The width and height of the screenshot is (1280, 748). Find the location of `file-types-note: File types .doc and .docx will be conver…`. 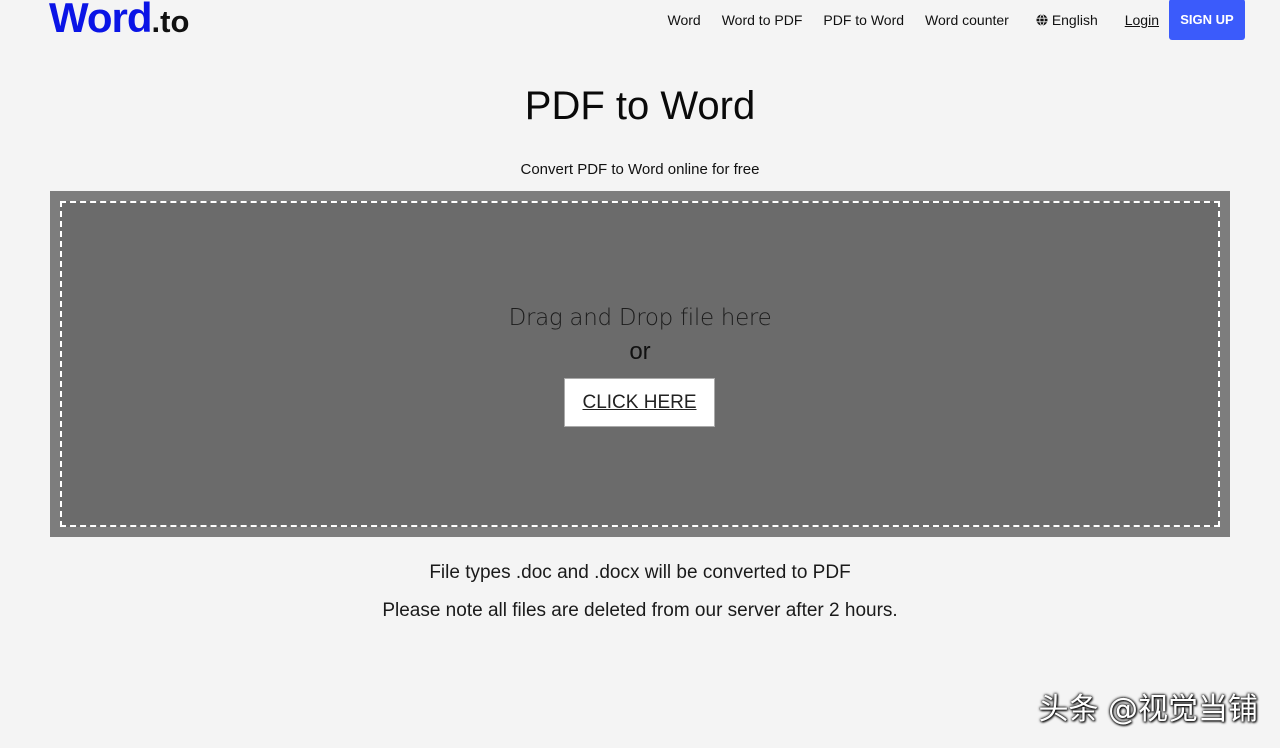

file-types-note: File types .doc and .docx will be conver… is located at coordinates (640, 572).